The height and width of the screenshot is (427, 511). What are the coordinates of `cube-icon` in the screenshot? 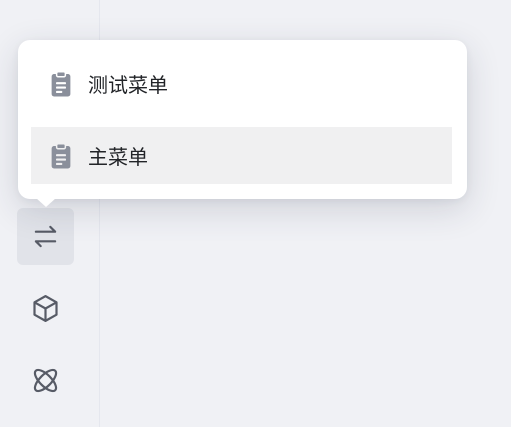 It's located at (45, 308).